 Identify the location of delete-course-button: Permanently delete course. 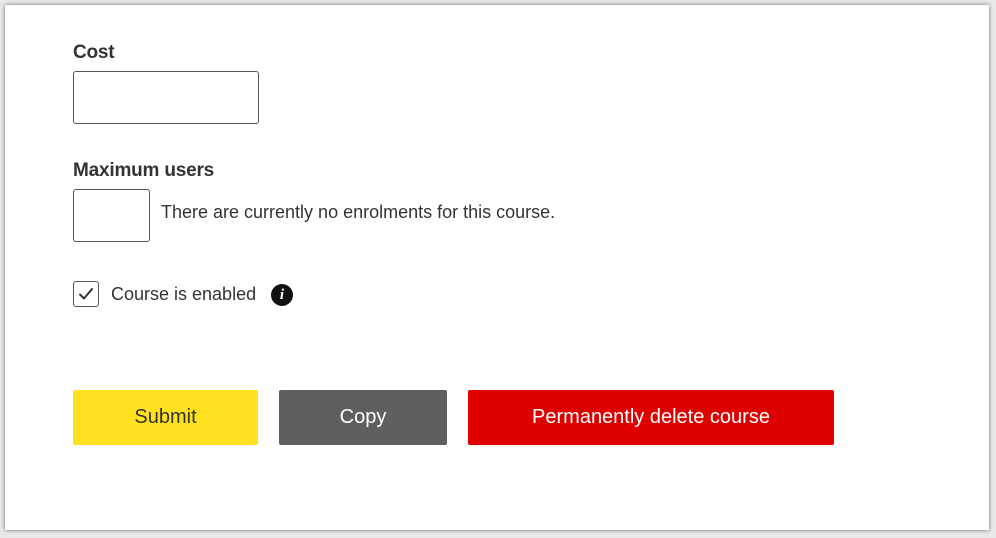
(651, 417).